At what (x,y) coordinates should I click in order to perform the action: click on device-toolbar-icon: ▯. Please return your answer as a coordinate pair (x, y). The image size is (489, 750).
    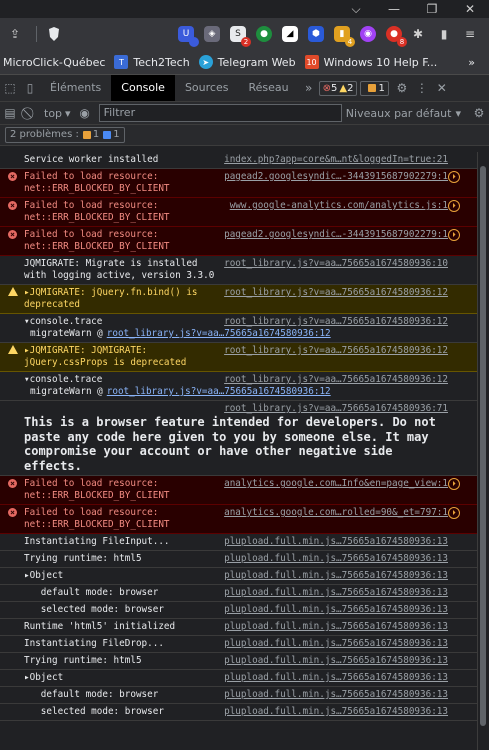
    Looking at the image, I should click on (30, 88).